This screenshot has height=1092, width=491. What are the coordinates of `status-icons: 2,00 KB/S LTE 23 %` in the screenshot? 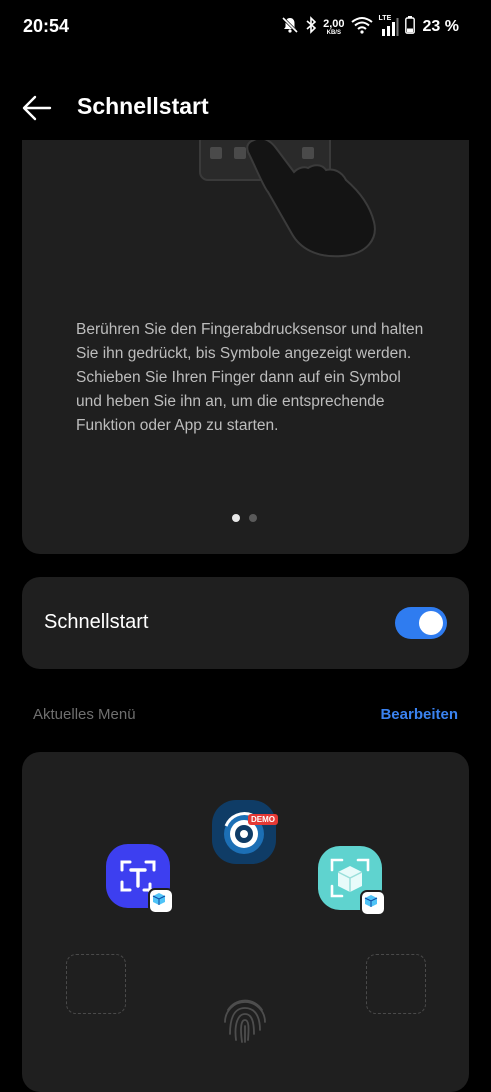 It's located at (370, 27).